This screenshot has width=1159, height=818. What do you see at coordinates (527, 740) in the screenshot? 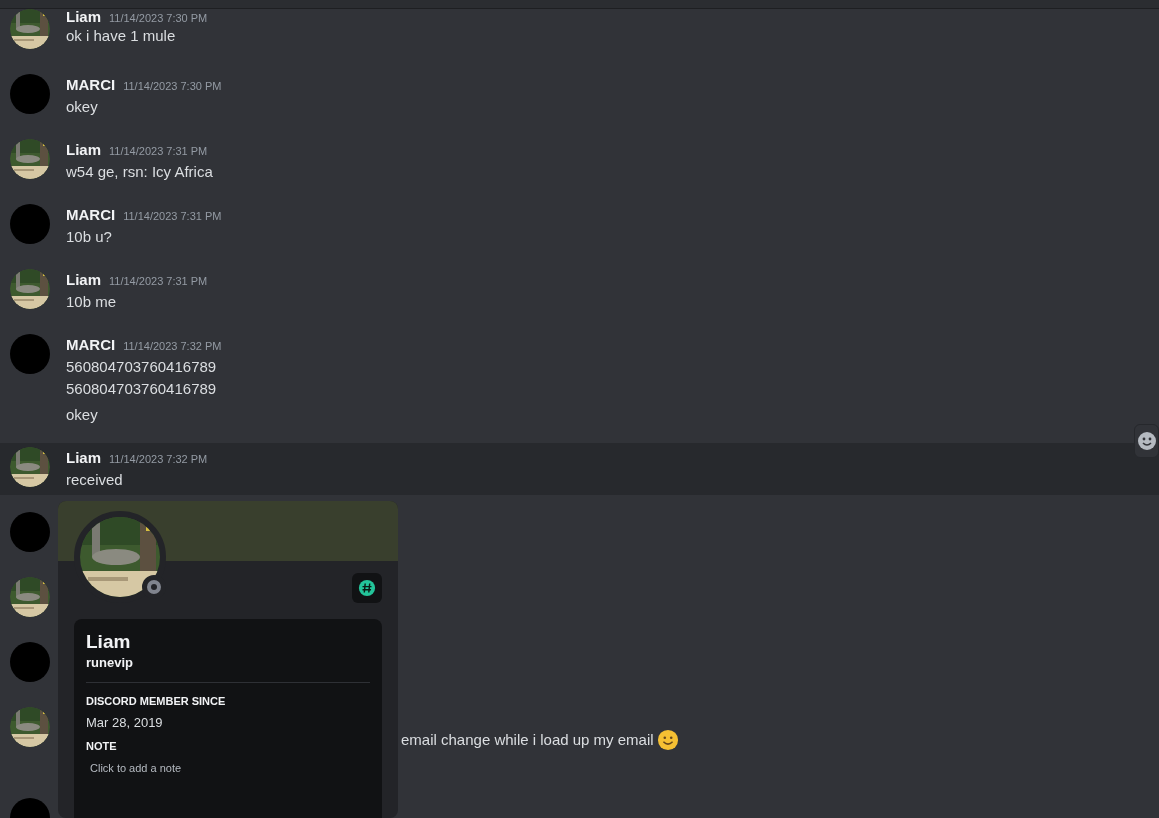
I see `message-text: email change while i load up my email` at bounding box center [527, 740].